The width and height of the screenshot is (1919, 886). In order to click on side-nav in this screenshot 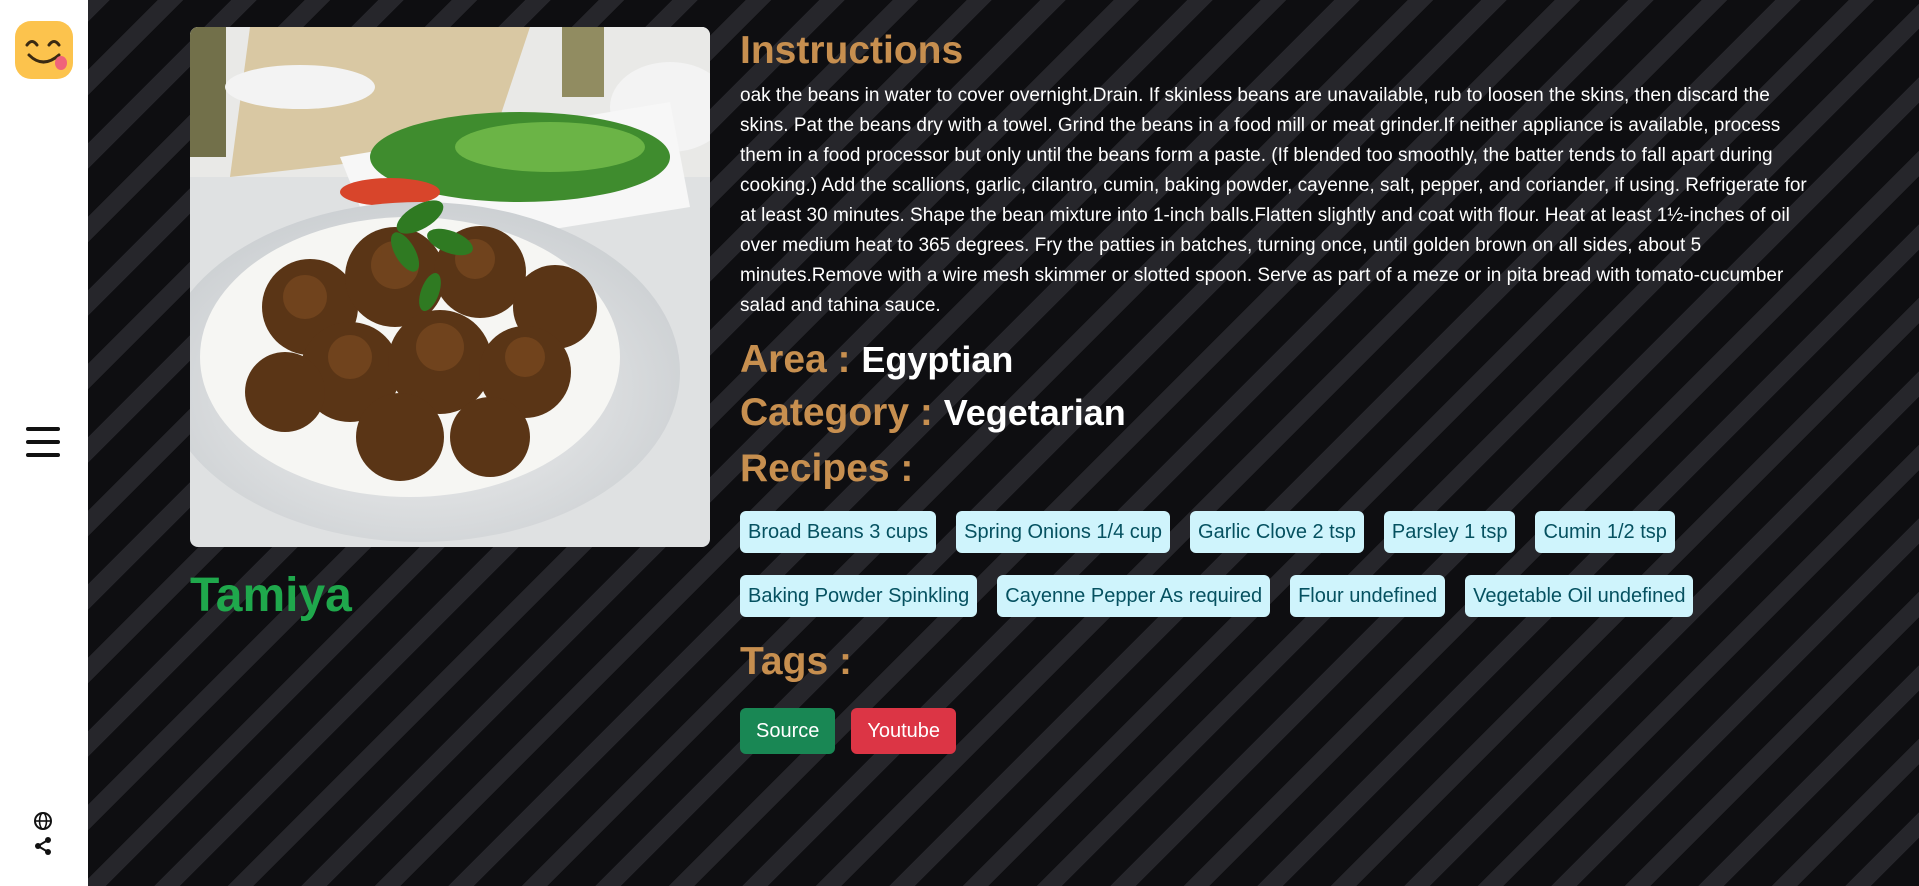, I will do `click(44, 443)`.